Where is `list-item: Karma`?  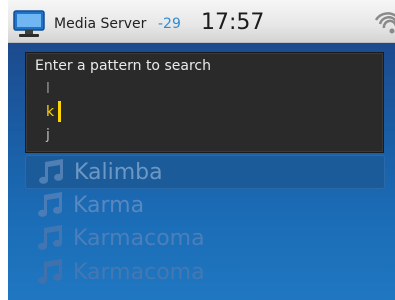 list-item: Karma is located at coordinates (205, 205).